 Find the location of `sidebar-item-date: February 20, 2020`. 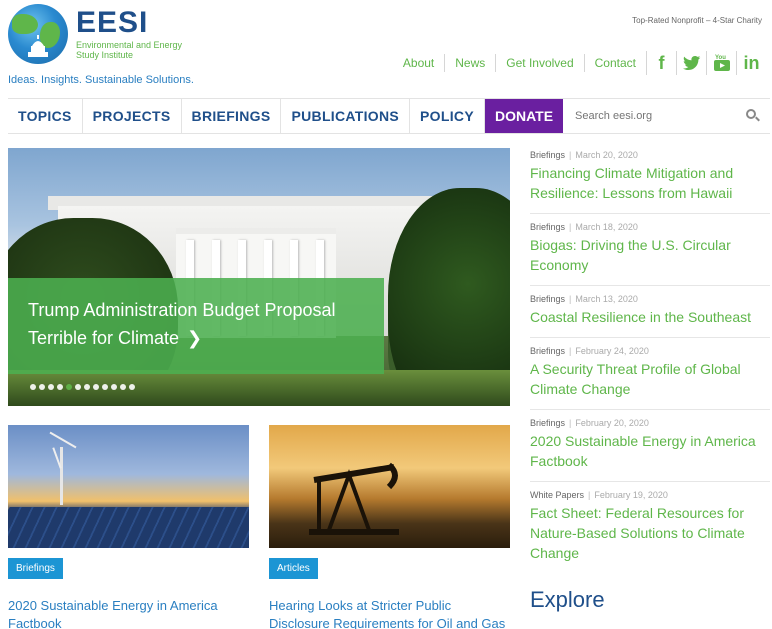

sidebar-item-date: February 20, 2020 is located at coordinates (612, 423).